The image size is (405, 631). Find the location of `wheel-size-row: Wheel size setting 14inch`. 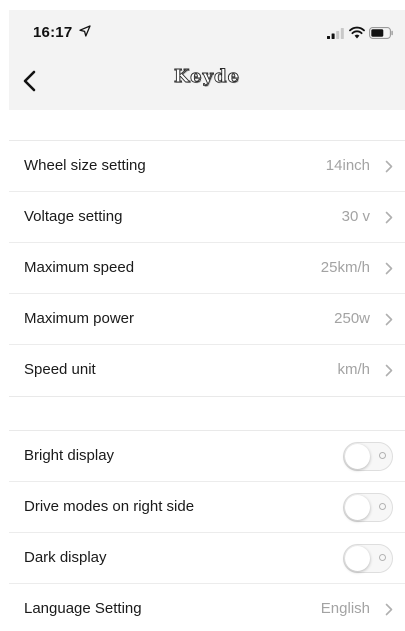

wheel-size-row: Wheel size setting 14inch is located at coordinates (207, 166).